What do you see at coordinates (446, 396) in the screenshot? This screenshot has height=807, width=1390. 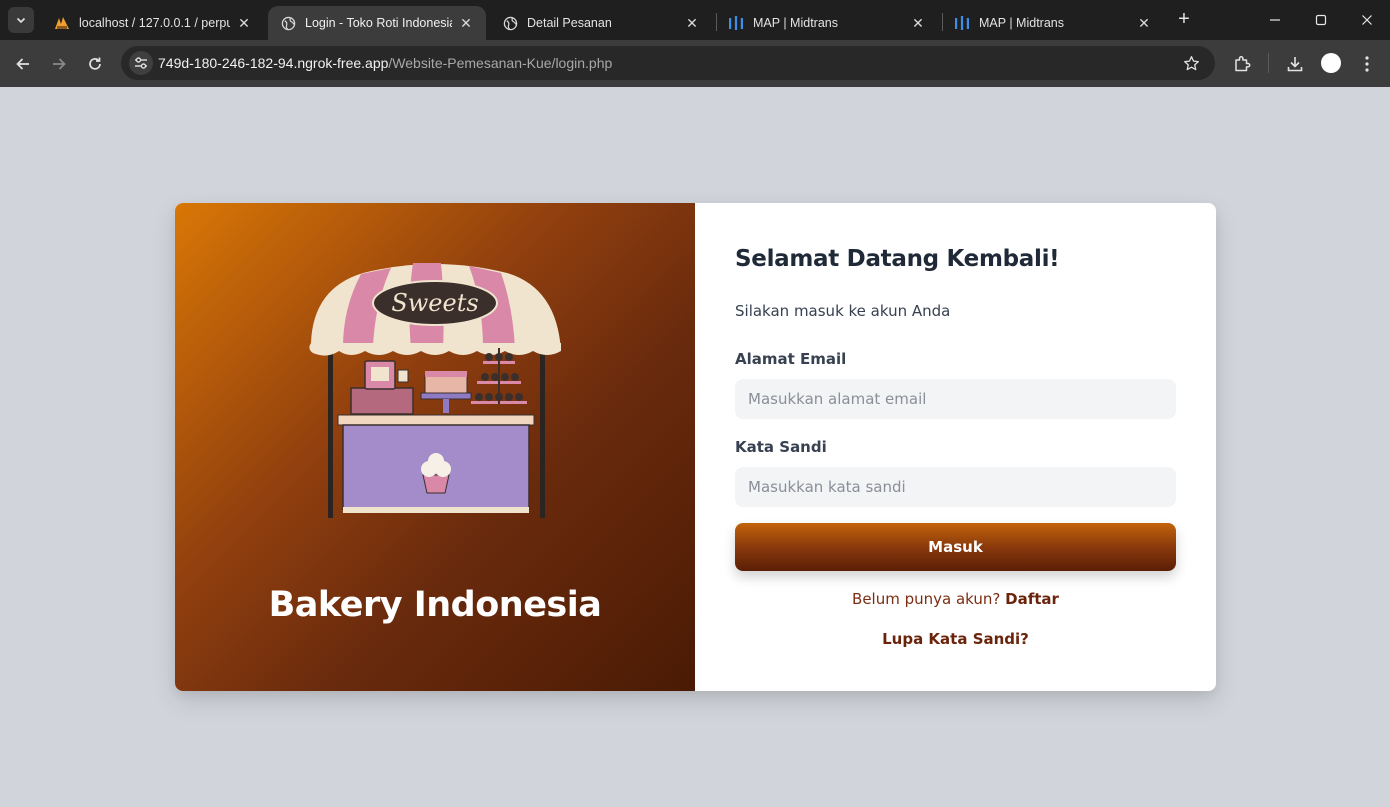 I see `cake-stand` at bounding box center [446, 396].